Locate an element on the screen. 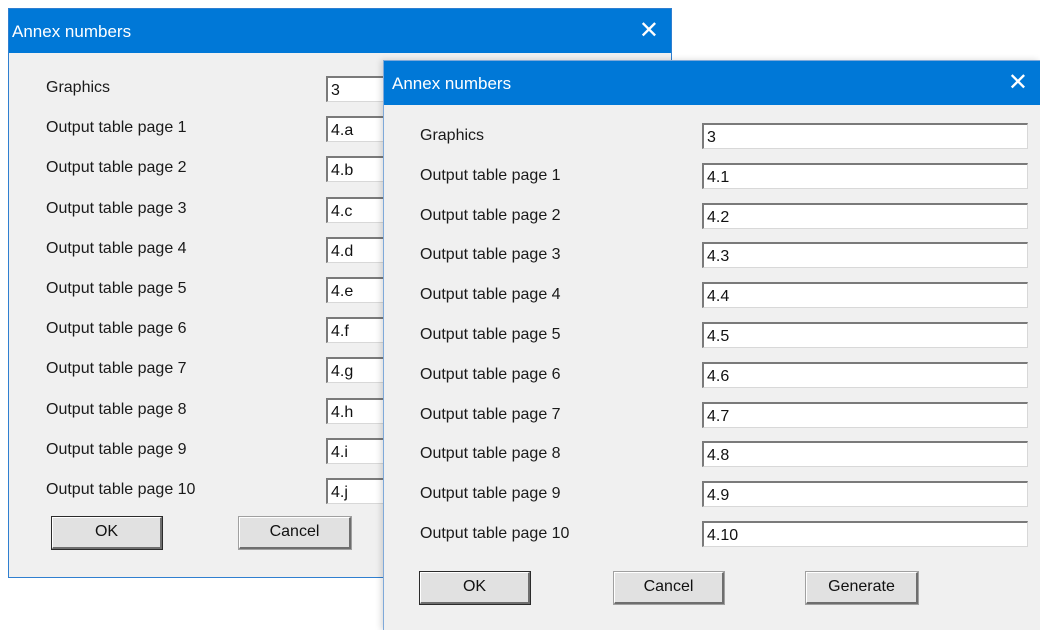 This screenshot has width=1040, height=630. row-output-table-page-9: Output table page 9 4.9 is located at coordinates (712, 500).